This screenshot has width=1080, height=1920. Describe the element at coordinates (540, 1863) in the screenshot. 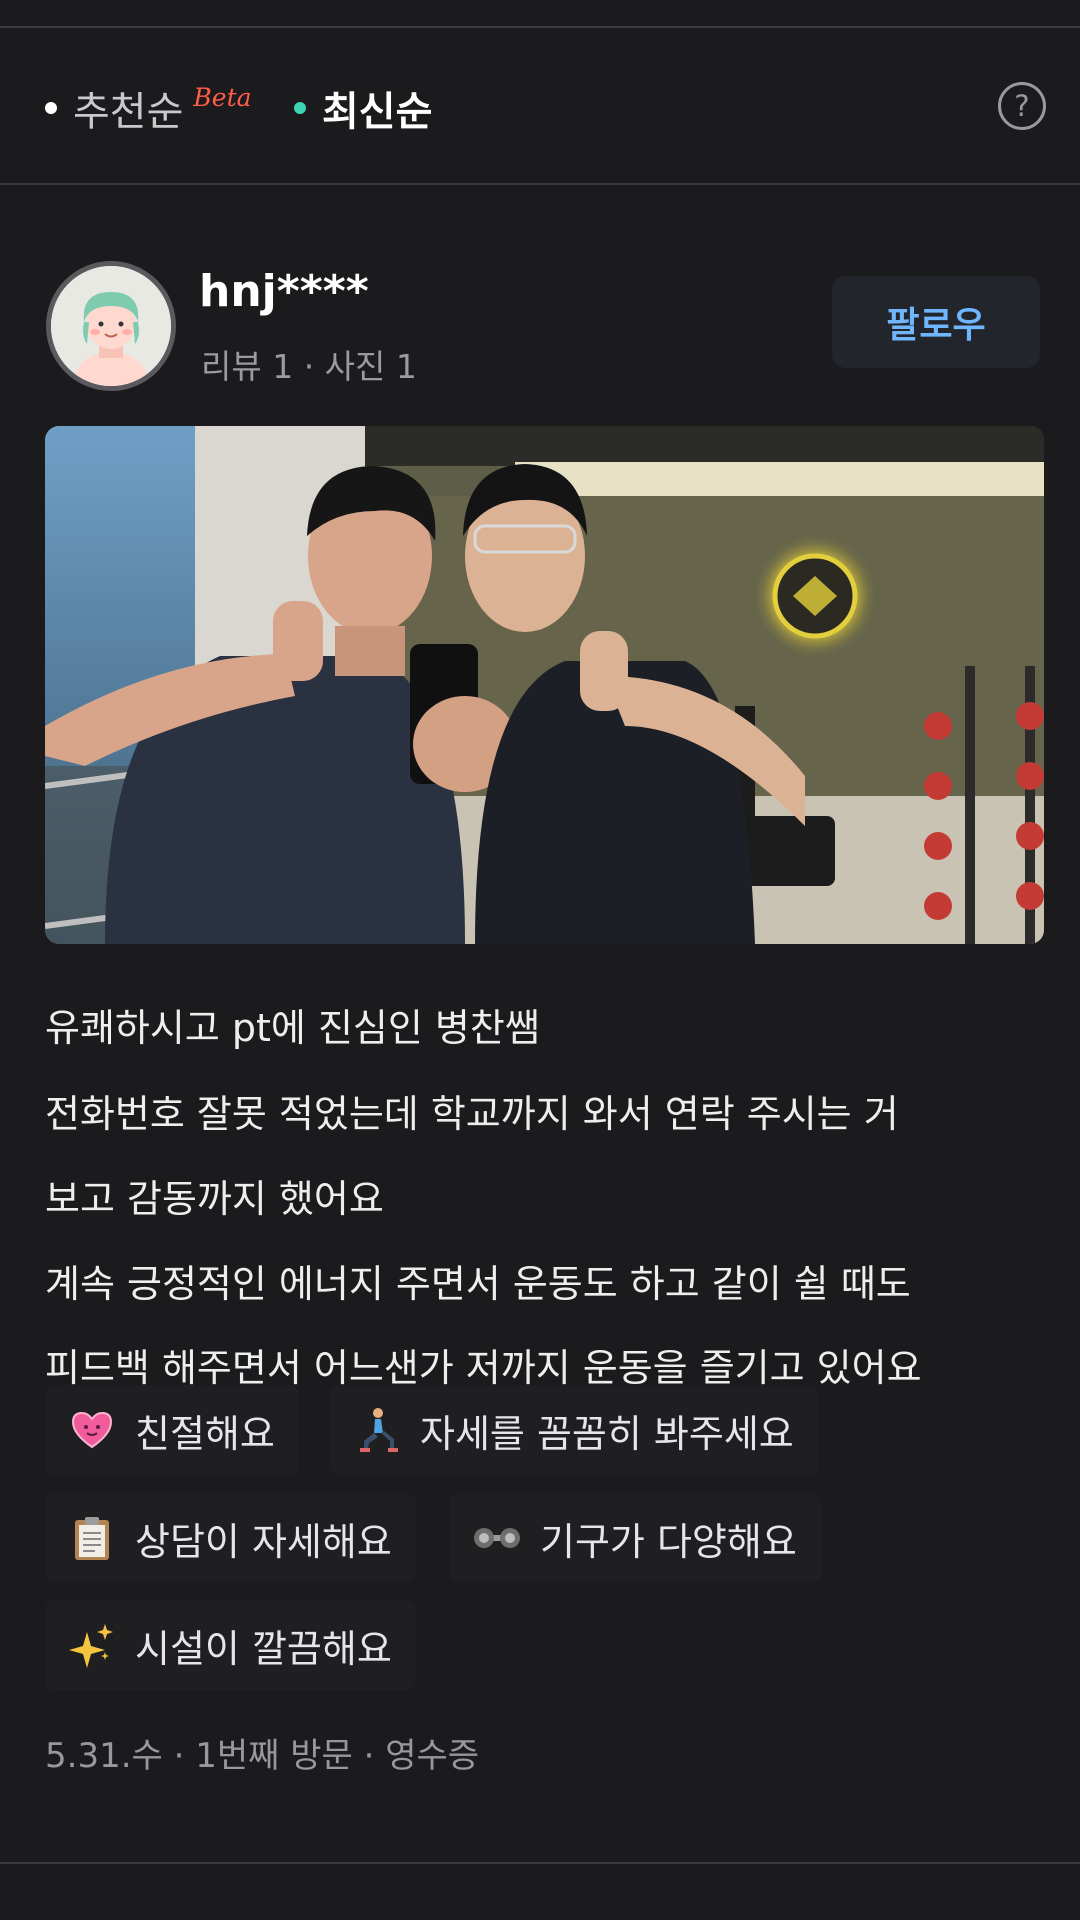

I see `bottom-divider` at that location.